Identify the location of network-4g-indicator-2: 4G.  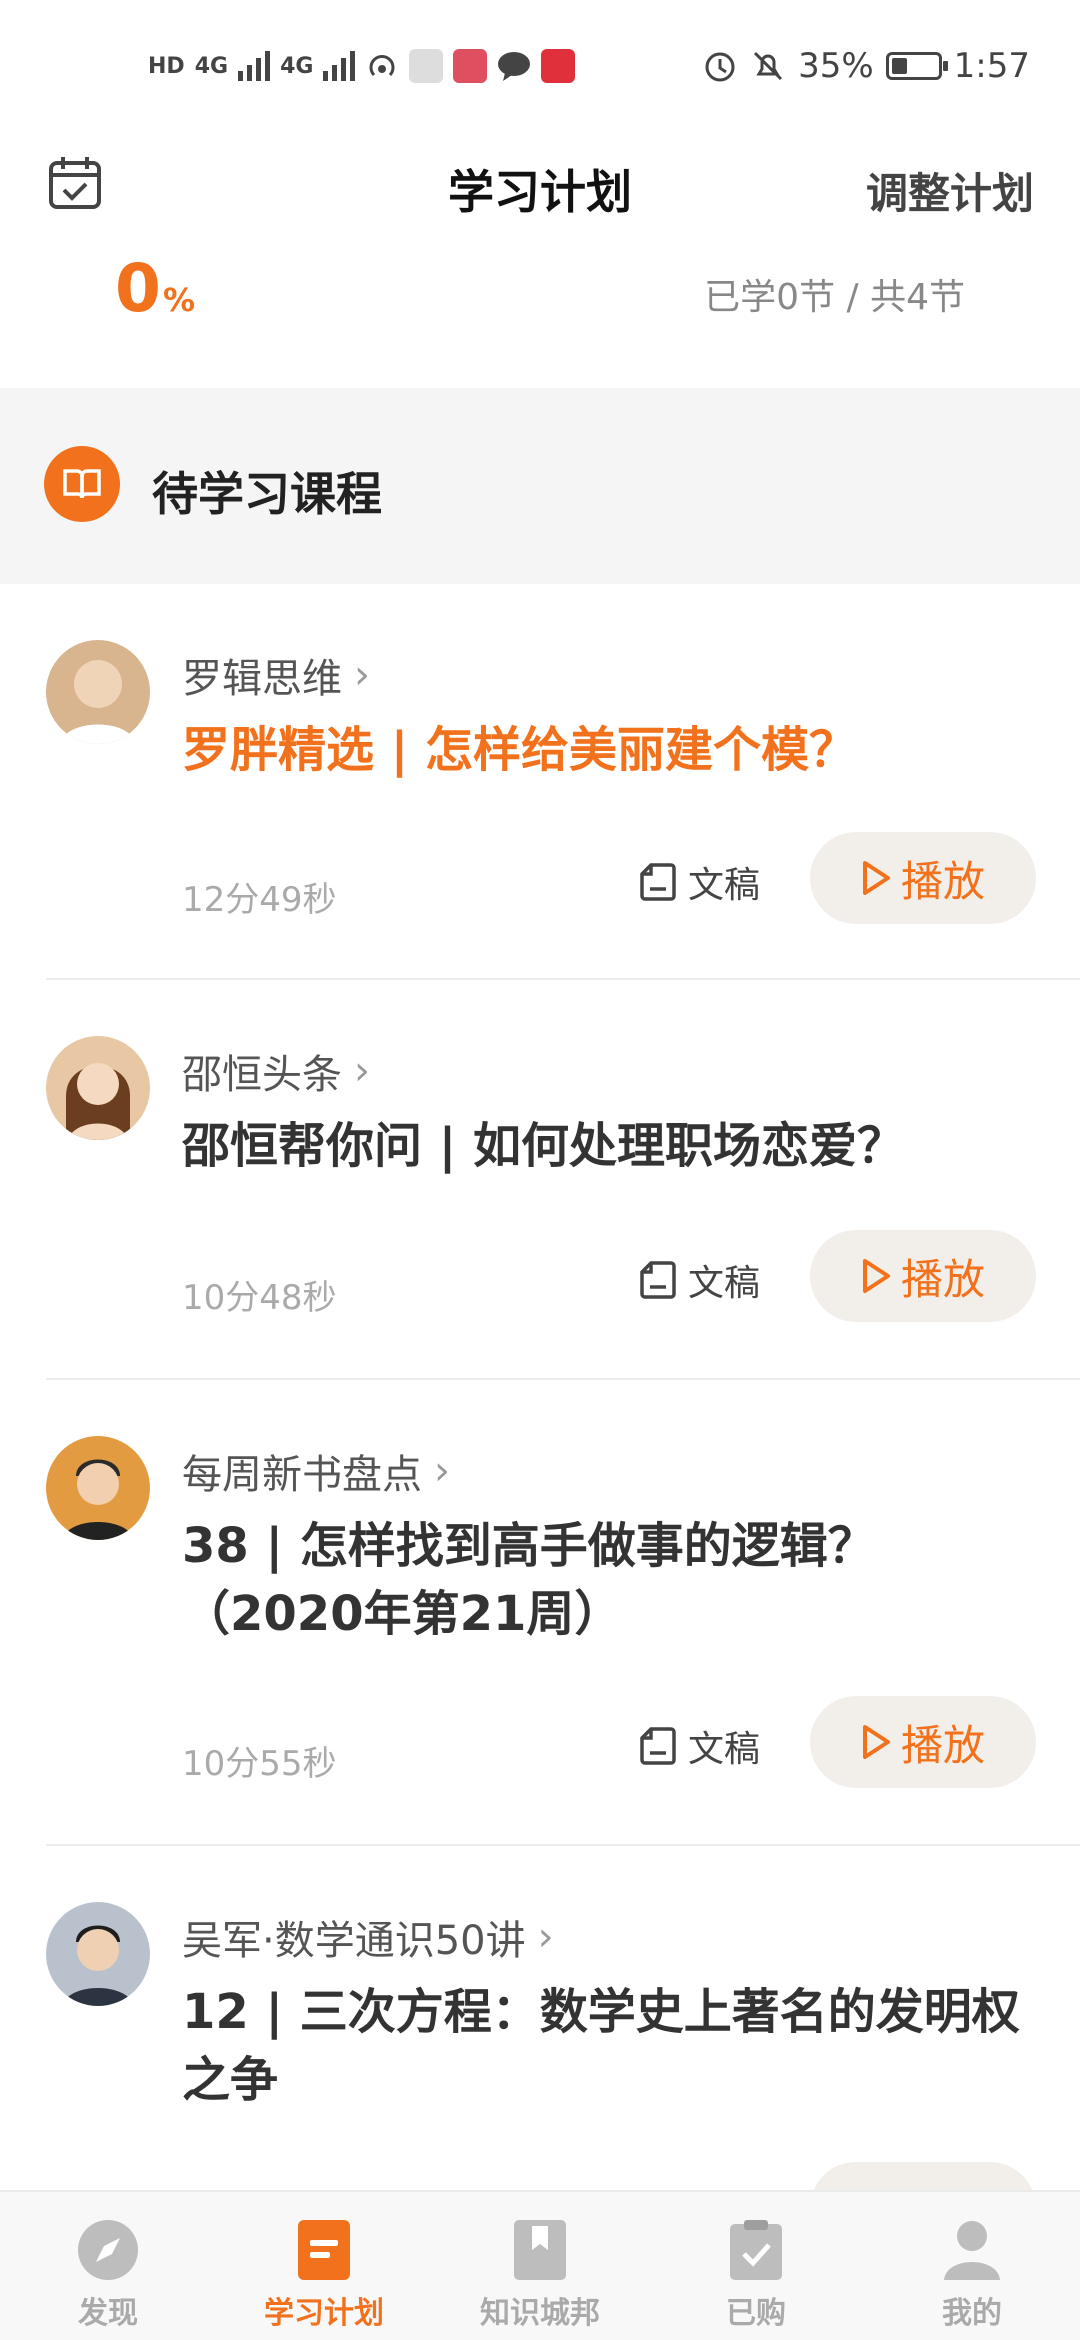
(297, 66).